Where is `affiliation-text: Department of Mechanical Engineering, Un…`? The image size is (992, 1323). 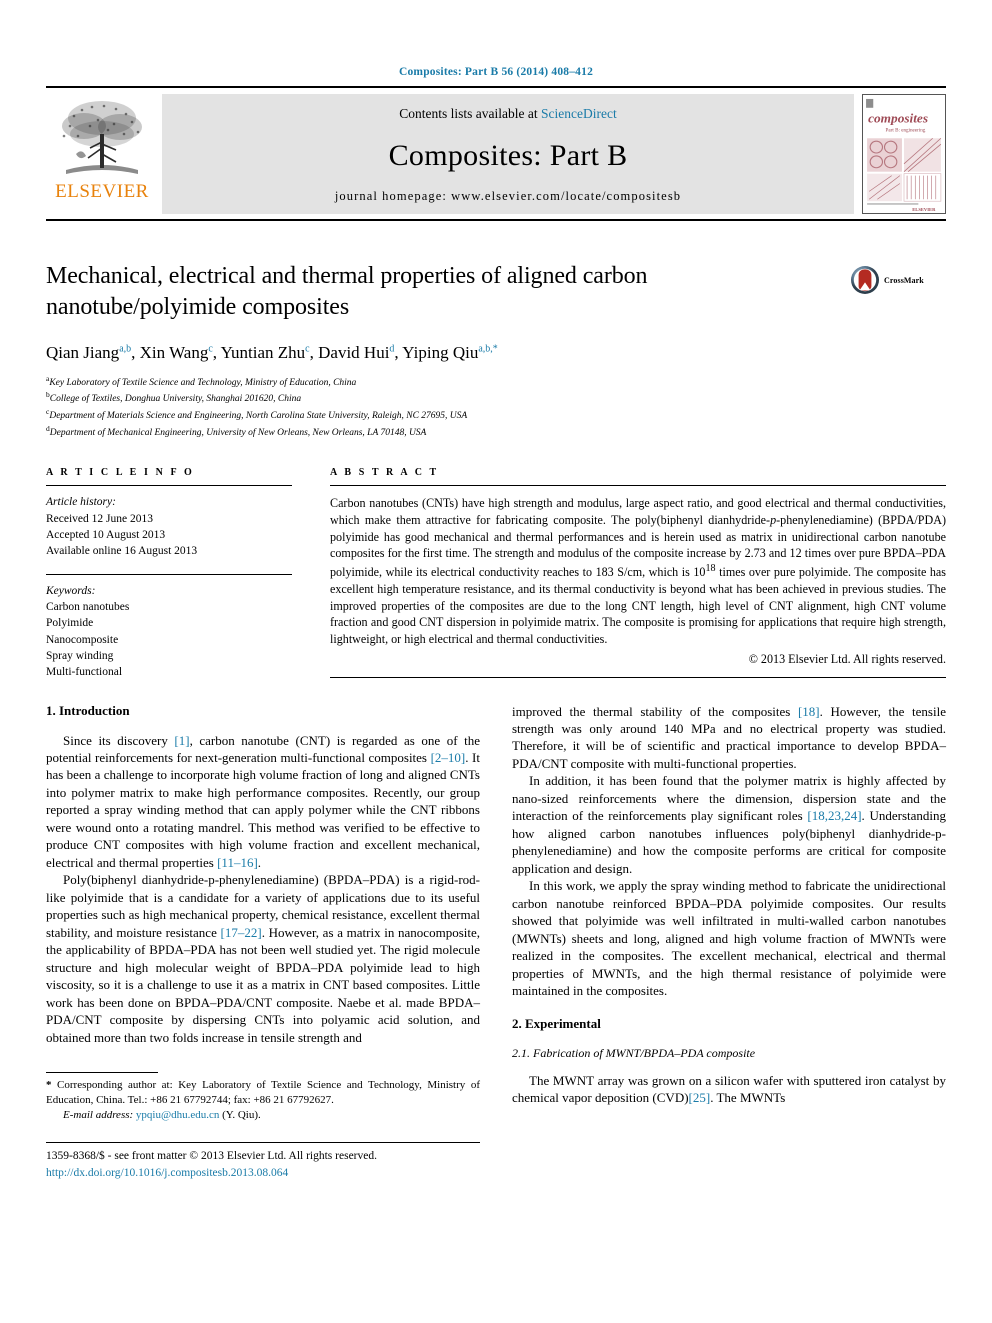
affiliation-text: Department of Mechanical Engineering, Un… is located at coordinates (238, 433).